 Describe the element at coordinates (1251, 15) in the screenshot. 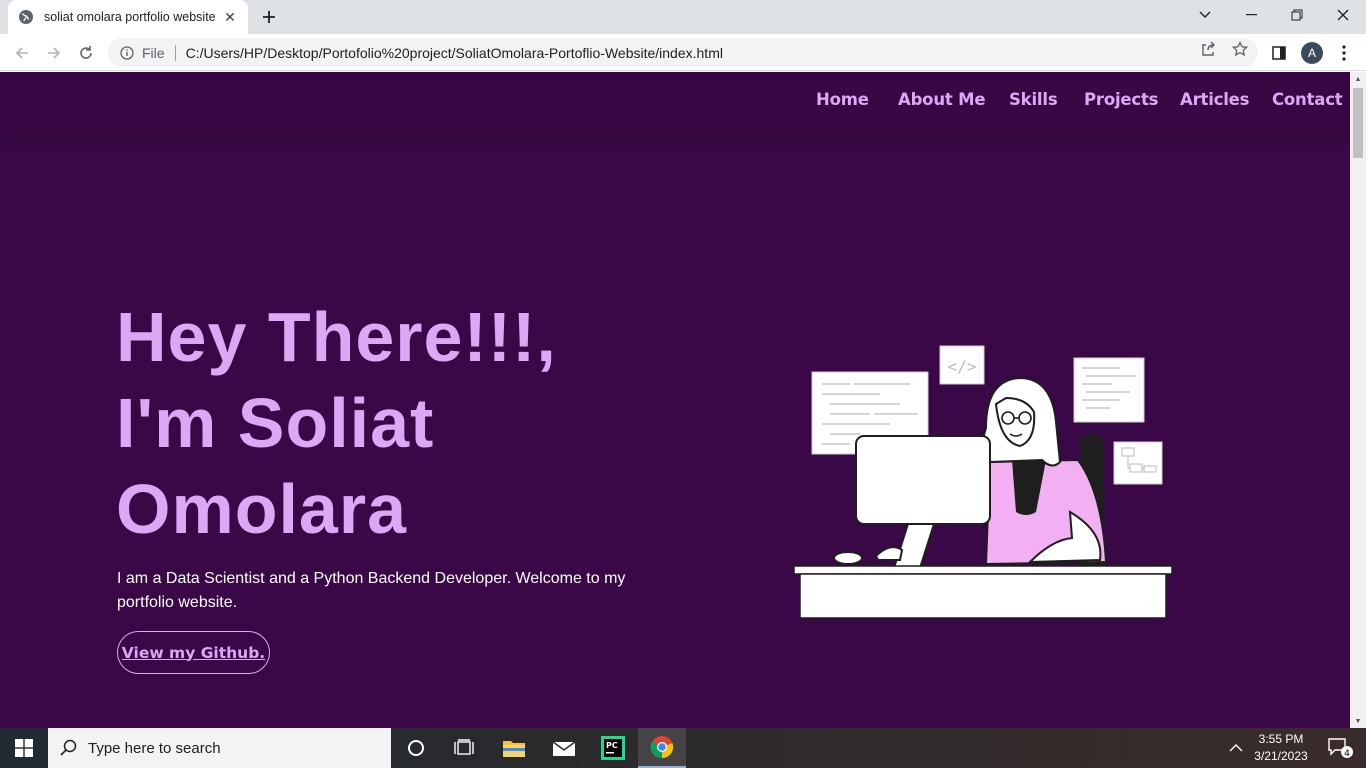

I see `minimize-icon` at that location.